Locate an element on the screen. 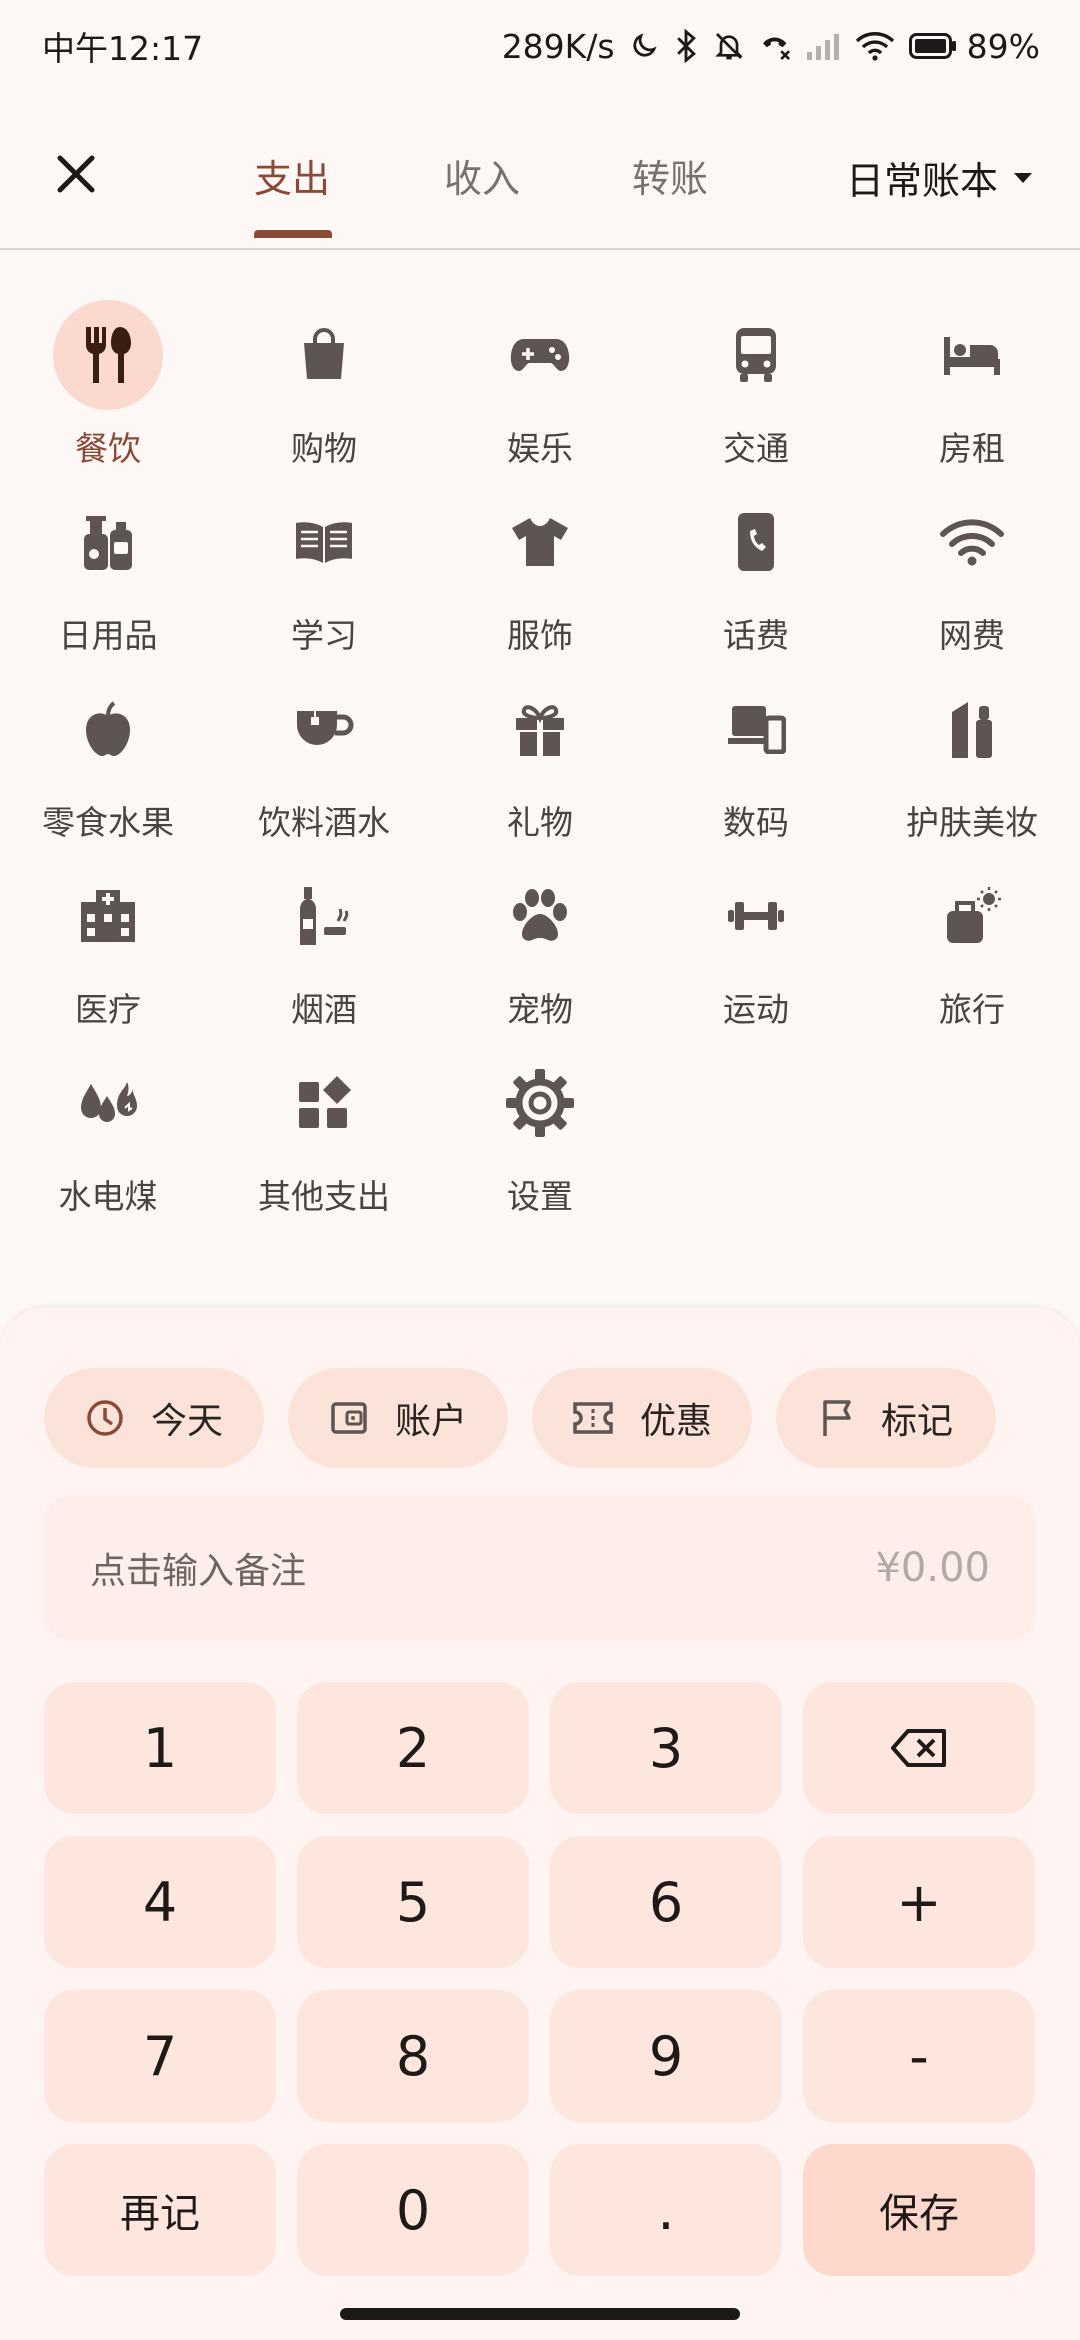  category-label: 其他支出 is located at coordinates (324, 1196).